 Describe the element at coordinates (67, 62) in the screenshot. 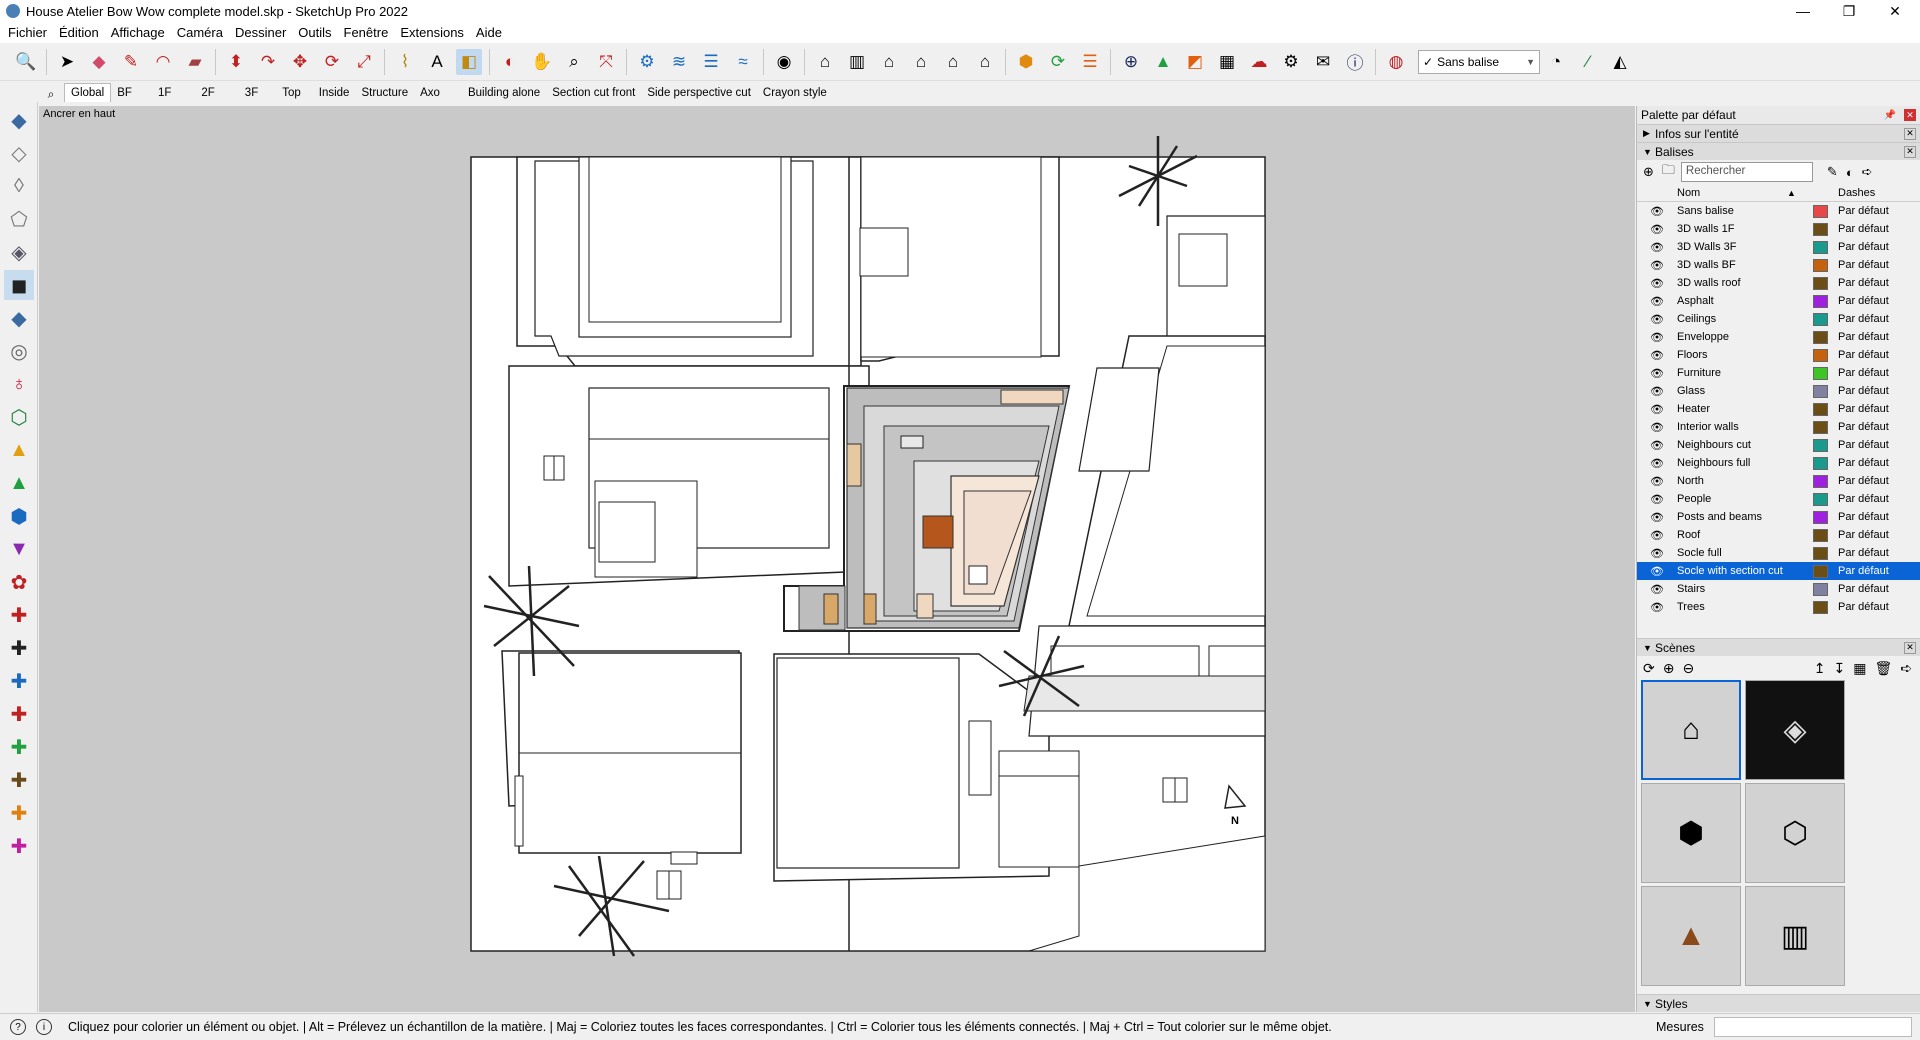

I see `select-icon: ➤` at that location.